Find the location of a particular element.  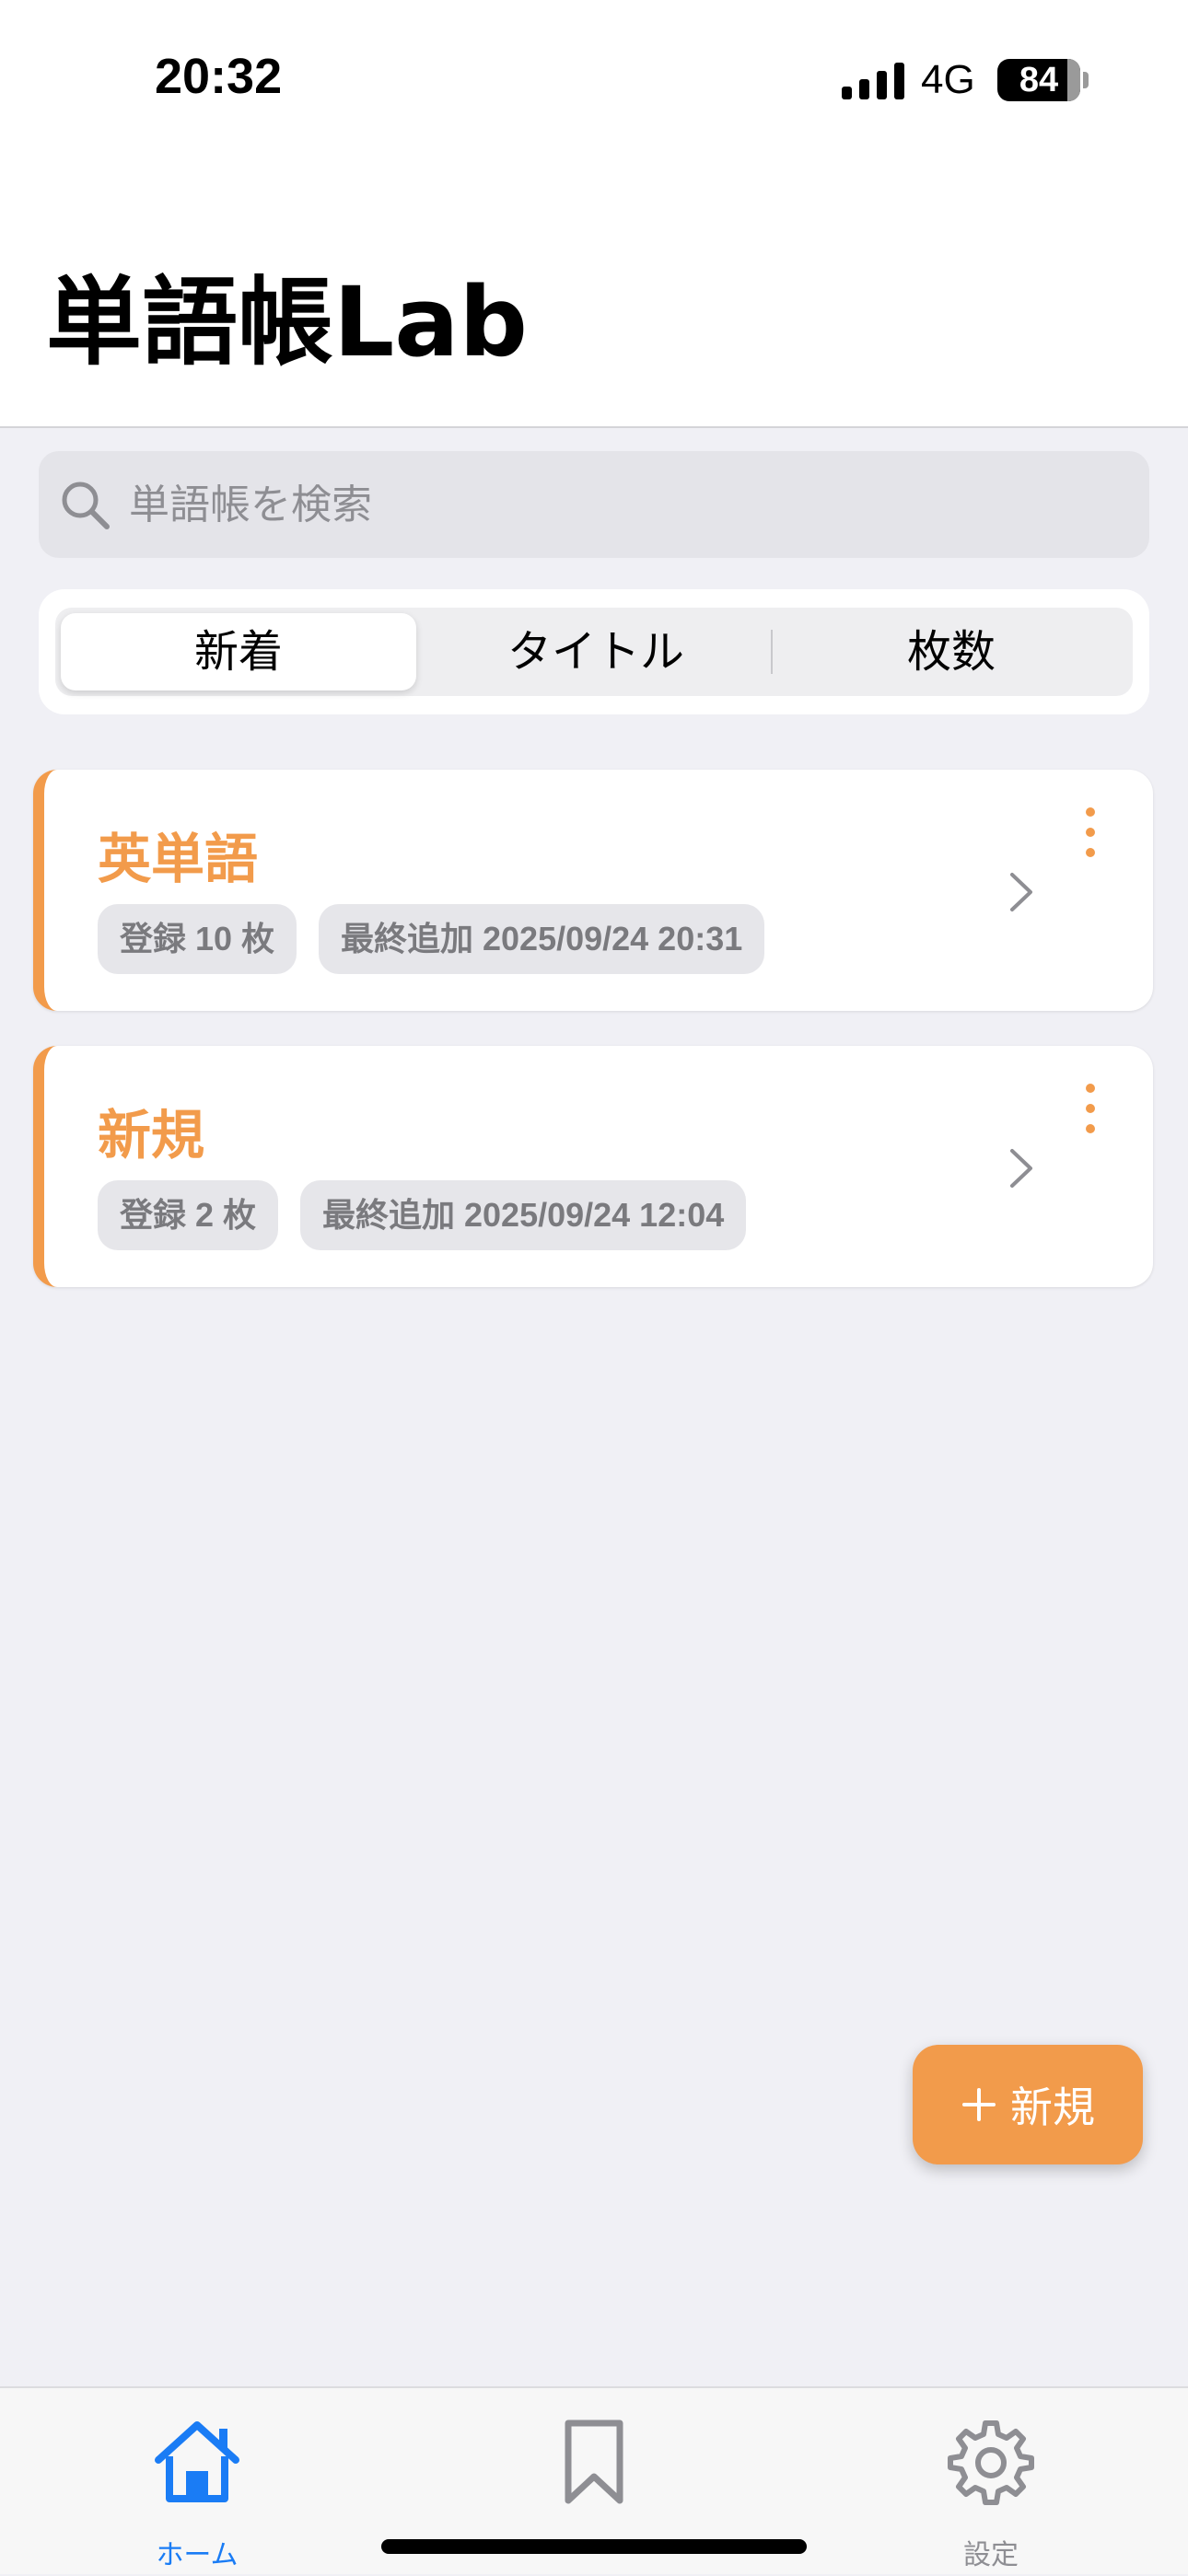

search-bar is located at coordinates (594, 504).